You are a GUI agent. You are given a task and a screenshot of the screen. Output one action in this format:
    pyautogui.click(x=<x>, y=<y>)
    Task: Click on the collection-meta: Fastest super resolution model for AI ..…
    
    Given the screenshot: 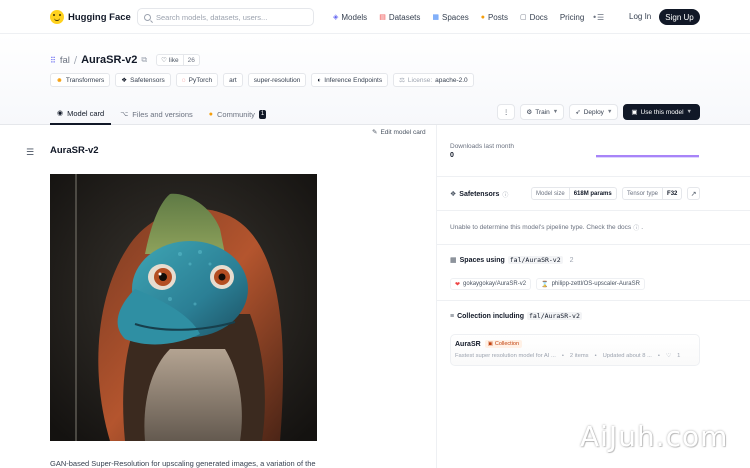 What is the action you would take?
    pyautogui.click(x=568, y=356)
    